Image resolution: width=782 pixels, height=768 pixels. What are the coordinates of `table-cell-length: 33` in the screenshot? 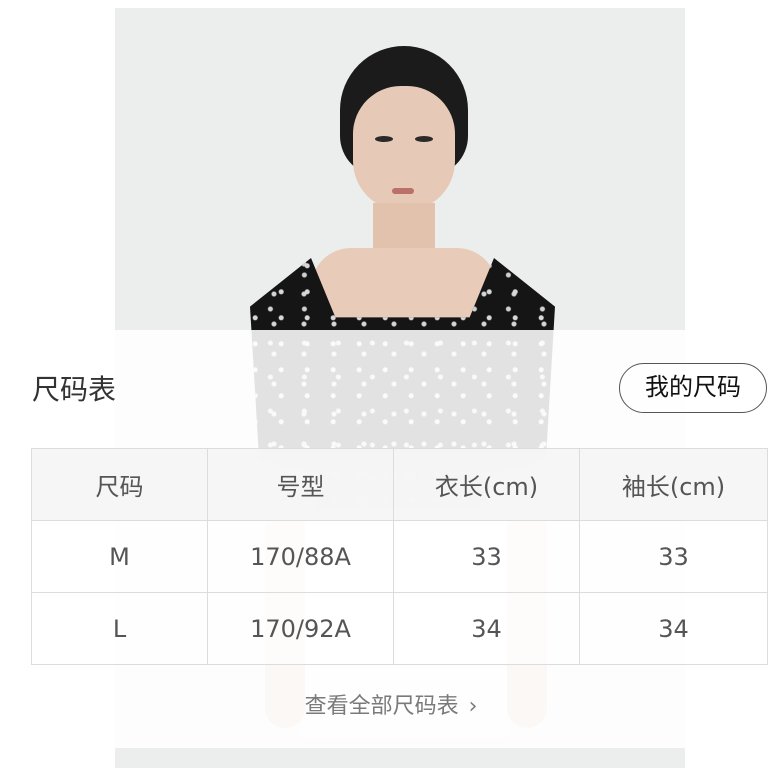 It's located at (486, 556).